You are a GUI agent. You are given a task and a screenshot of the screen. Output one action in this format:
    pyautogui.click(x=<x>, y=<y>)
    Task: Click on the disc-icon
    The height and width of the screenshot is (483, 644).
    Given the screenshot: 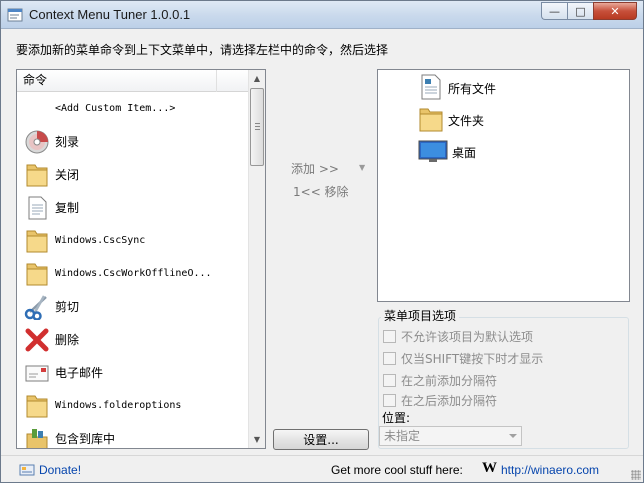 What is the action you would take?
    pyautogui.click(x=37, y=142)
    